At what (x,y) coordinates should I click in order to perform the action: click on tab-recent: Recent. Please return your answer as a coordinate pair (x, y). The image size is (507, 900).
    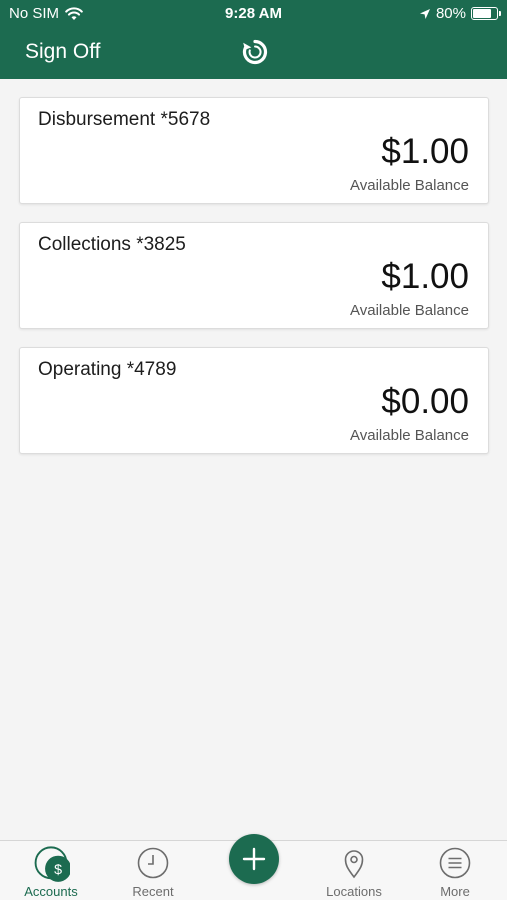
    Looking at the image, I should click on (153, 870).